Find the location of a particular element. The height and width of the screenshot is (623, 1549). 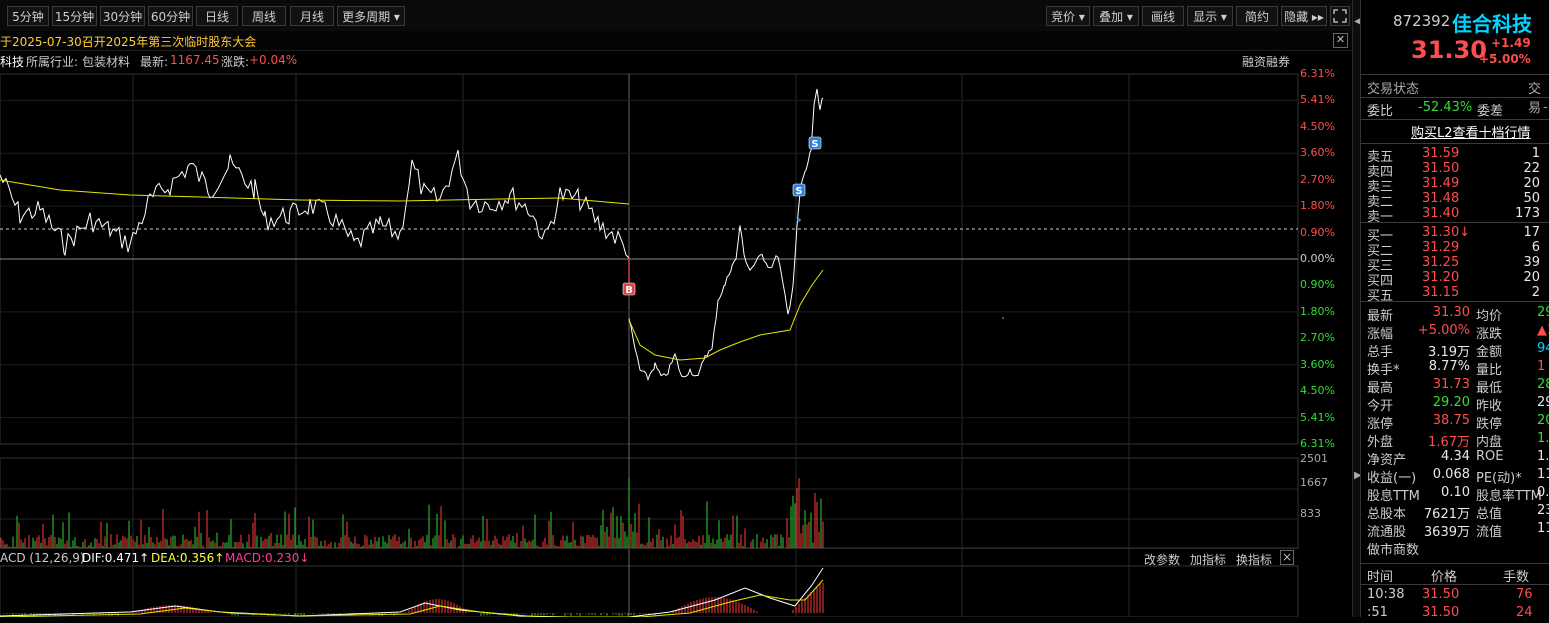

stat-row: 股息TTM 0.10 股息率TTM0.2 is located at coordinates (1455, 494).